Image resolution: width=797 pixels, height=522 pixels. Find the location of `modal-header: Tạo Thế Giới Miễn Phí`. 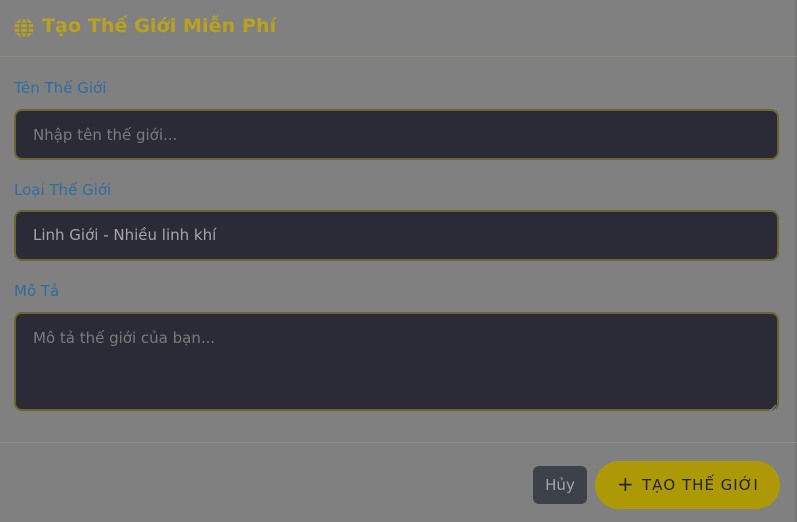

modal-header: Tạo Thế Giới Miễn Phí is located at coordinates (398, 28).